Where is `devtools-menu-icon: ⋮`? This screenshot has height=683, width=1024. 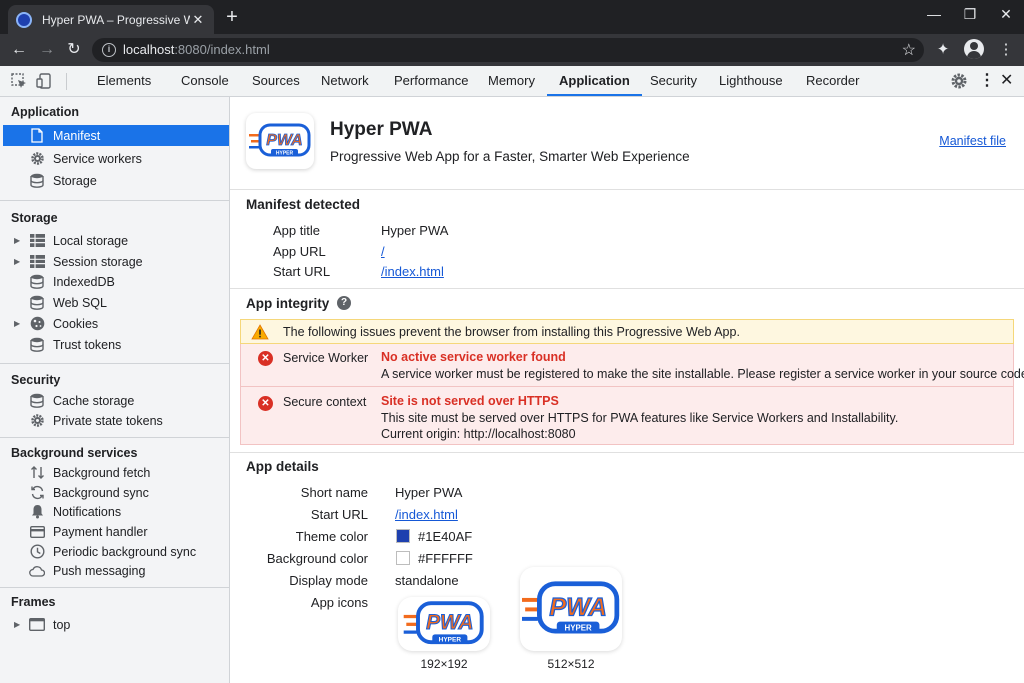 devtools-menu-icon: ⋮ is located at coordinates (987, 81).